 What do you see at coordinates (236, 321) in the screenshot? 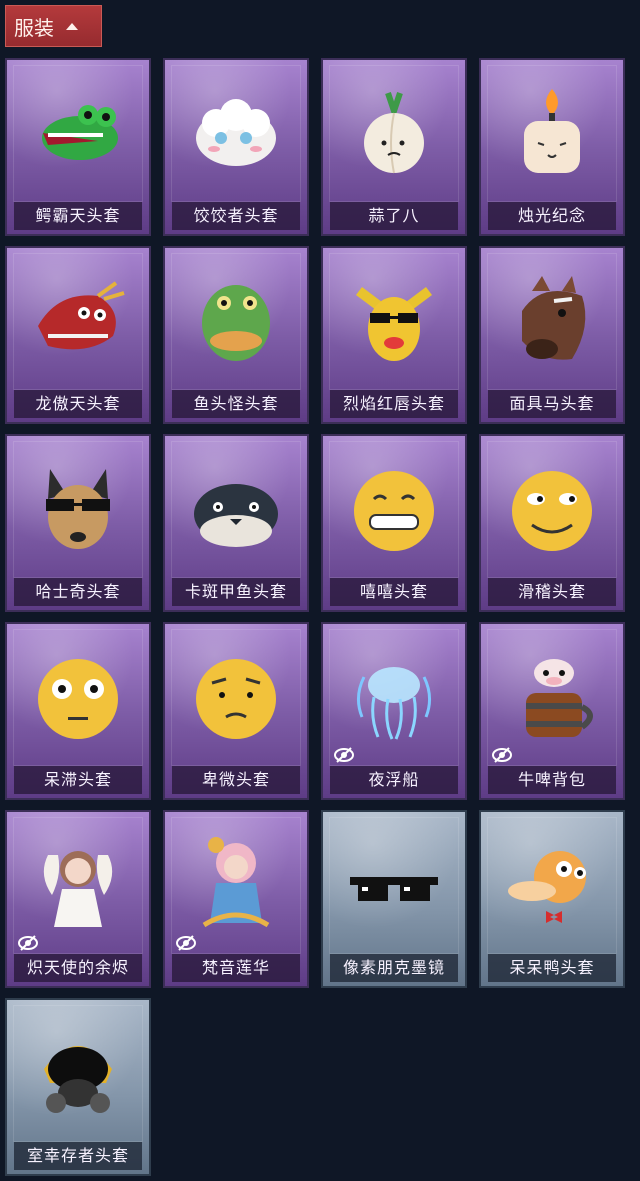
I see `fish-monster-head-icon` at bounding box center [236, 321].